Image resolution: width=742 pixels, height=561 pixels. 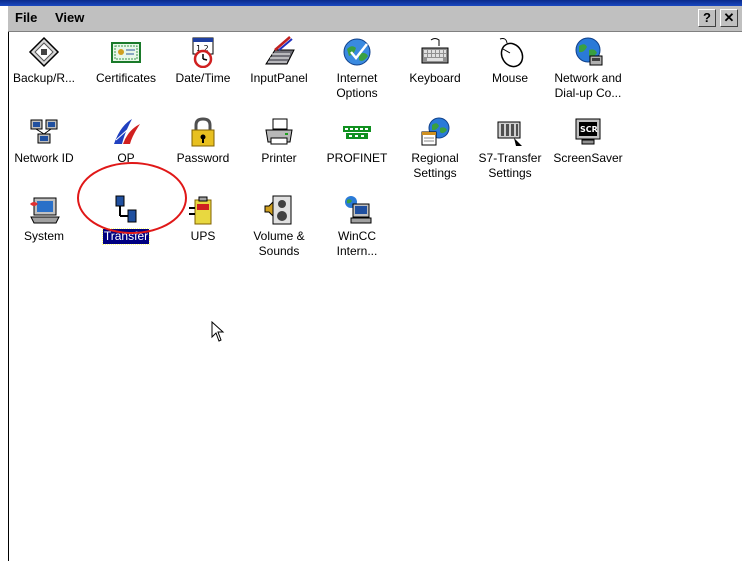 I want to click on item-label: Certificates, so click(x=126, y=78).